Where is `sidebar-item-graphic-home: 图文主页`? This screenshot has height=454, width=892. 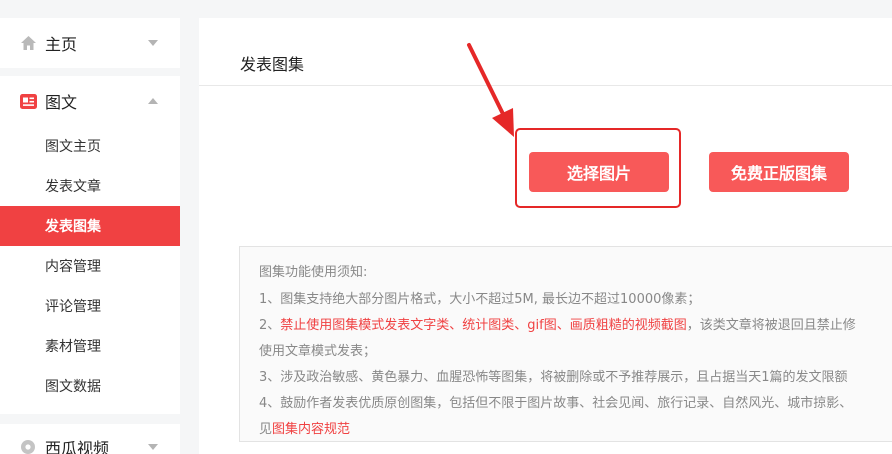 sidebar-item-graphic-home: 图文主页 is located at coordinates (90, 146).